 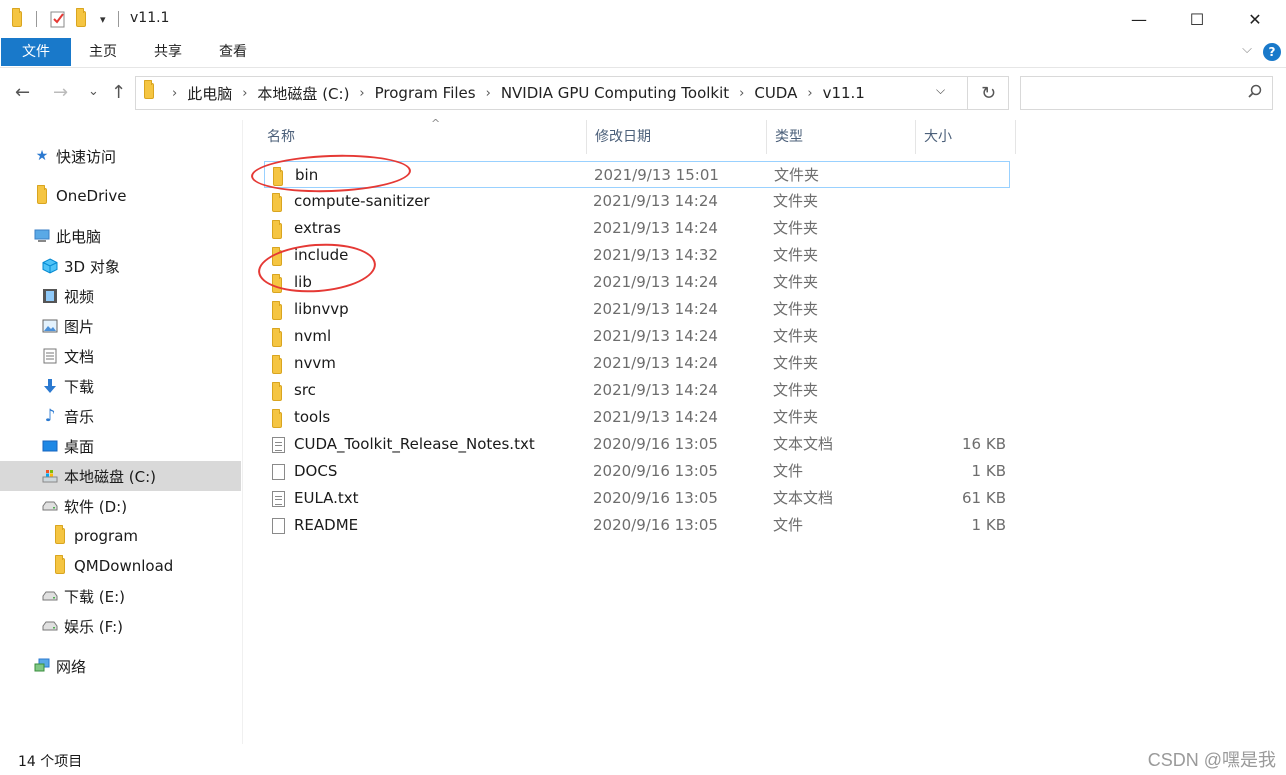 I want to click on sidebar-item-local-disk-c: 本地磁盘 (C:), so click(x=120, y=476).